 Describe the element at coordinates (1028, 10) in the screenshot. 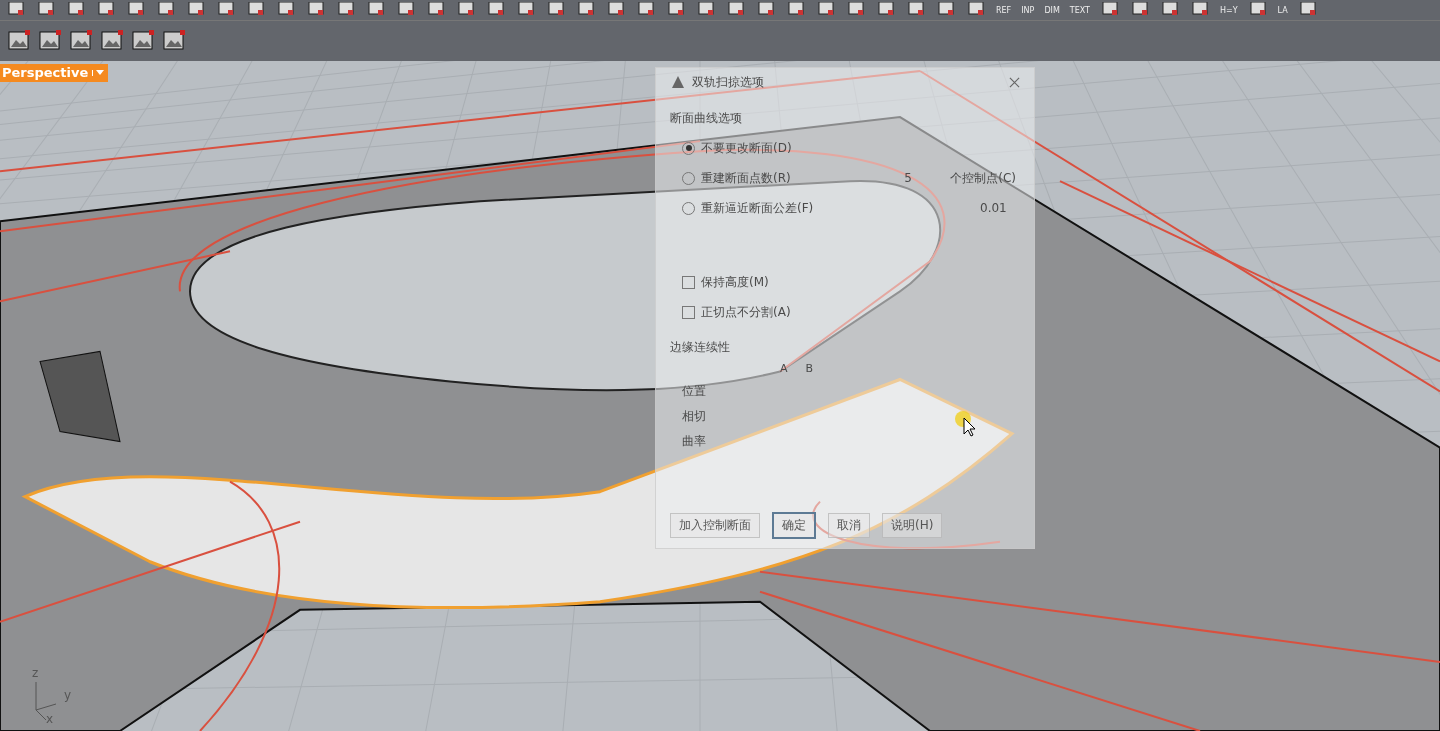

I see `tool-button: INP` at that location.